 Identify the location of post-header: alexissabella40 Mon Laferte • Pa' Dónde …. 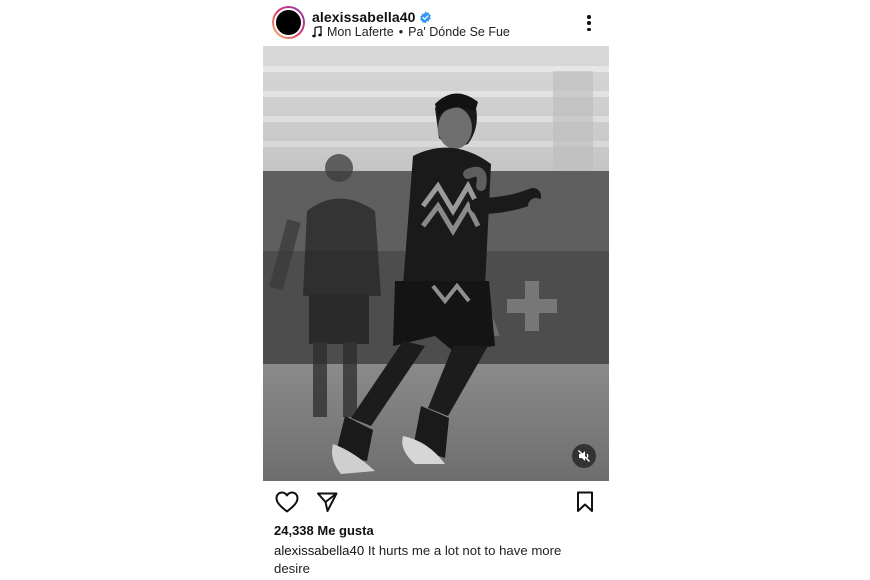
(442, 24).